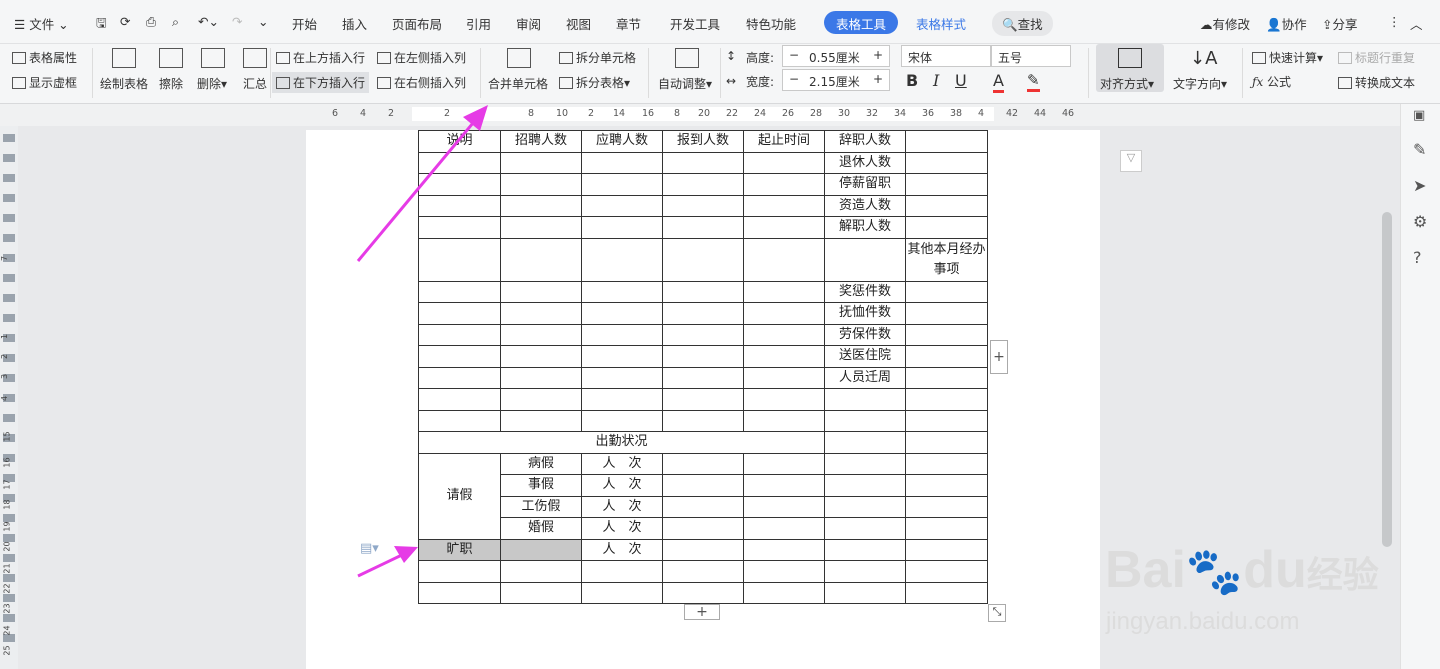 Image resolution: width=1440 pixels, height=669 pixels. What do you see at coordinates (421, 57) in the screenshot?
I see `insert-left-button: 在左侧插入列` at bounding box center [421, 57].